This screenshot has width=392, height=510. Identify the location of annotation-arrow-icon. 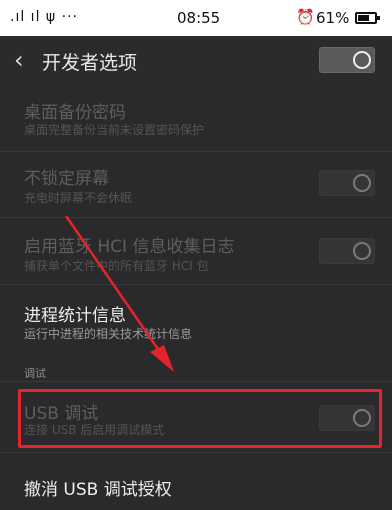
(119, 293).